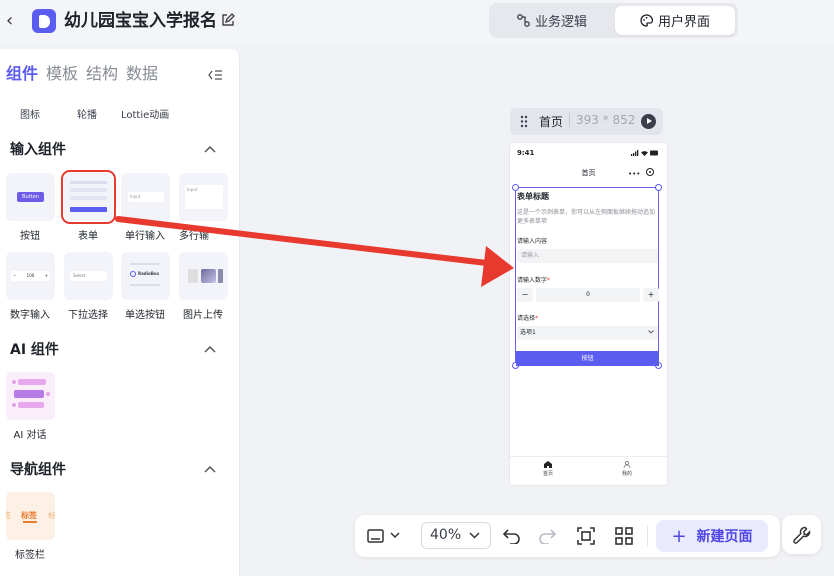 This screenshot has width=834, height=576. Describe the element at coordinates (203, 276) in the screenshot. I see `component-image-upload-card` at that location.